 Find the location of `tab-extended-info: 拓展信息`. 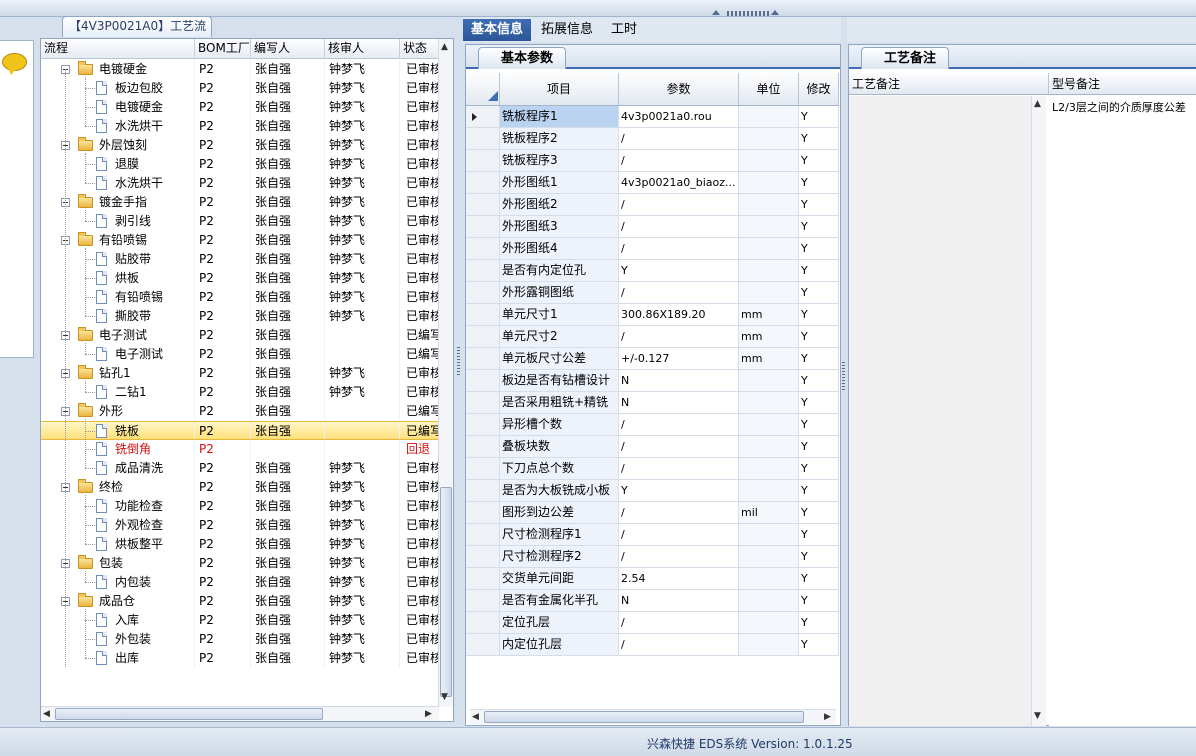

tab-extended-info: 拓展信息 is located at coordinates (567, 30).